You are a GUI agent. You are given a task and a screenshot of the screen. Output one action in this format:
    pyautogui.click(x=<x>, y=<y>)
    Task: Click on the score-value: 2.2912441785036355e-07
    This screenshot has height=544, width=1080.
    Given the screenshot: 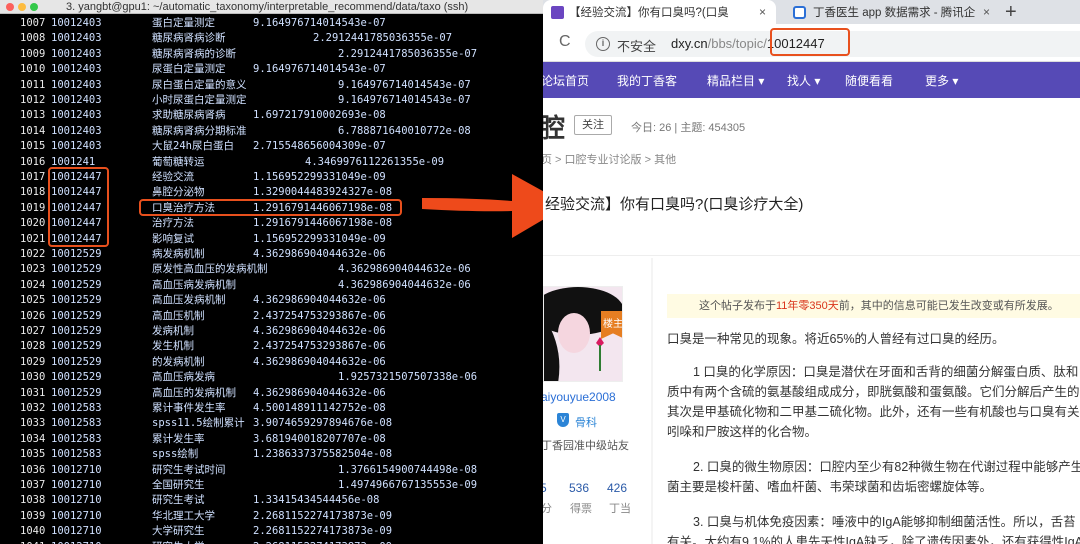 What is the action you would take?
    pyautogui.click(x=408, y=53)
    